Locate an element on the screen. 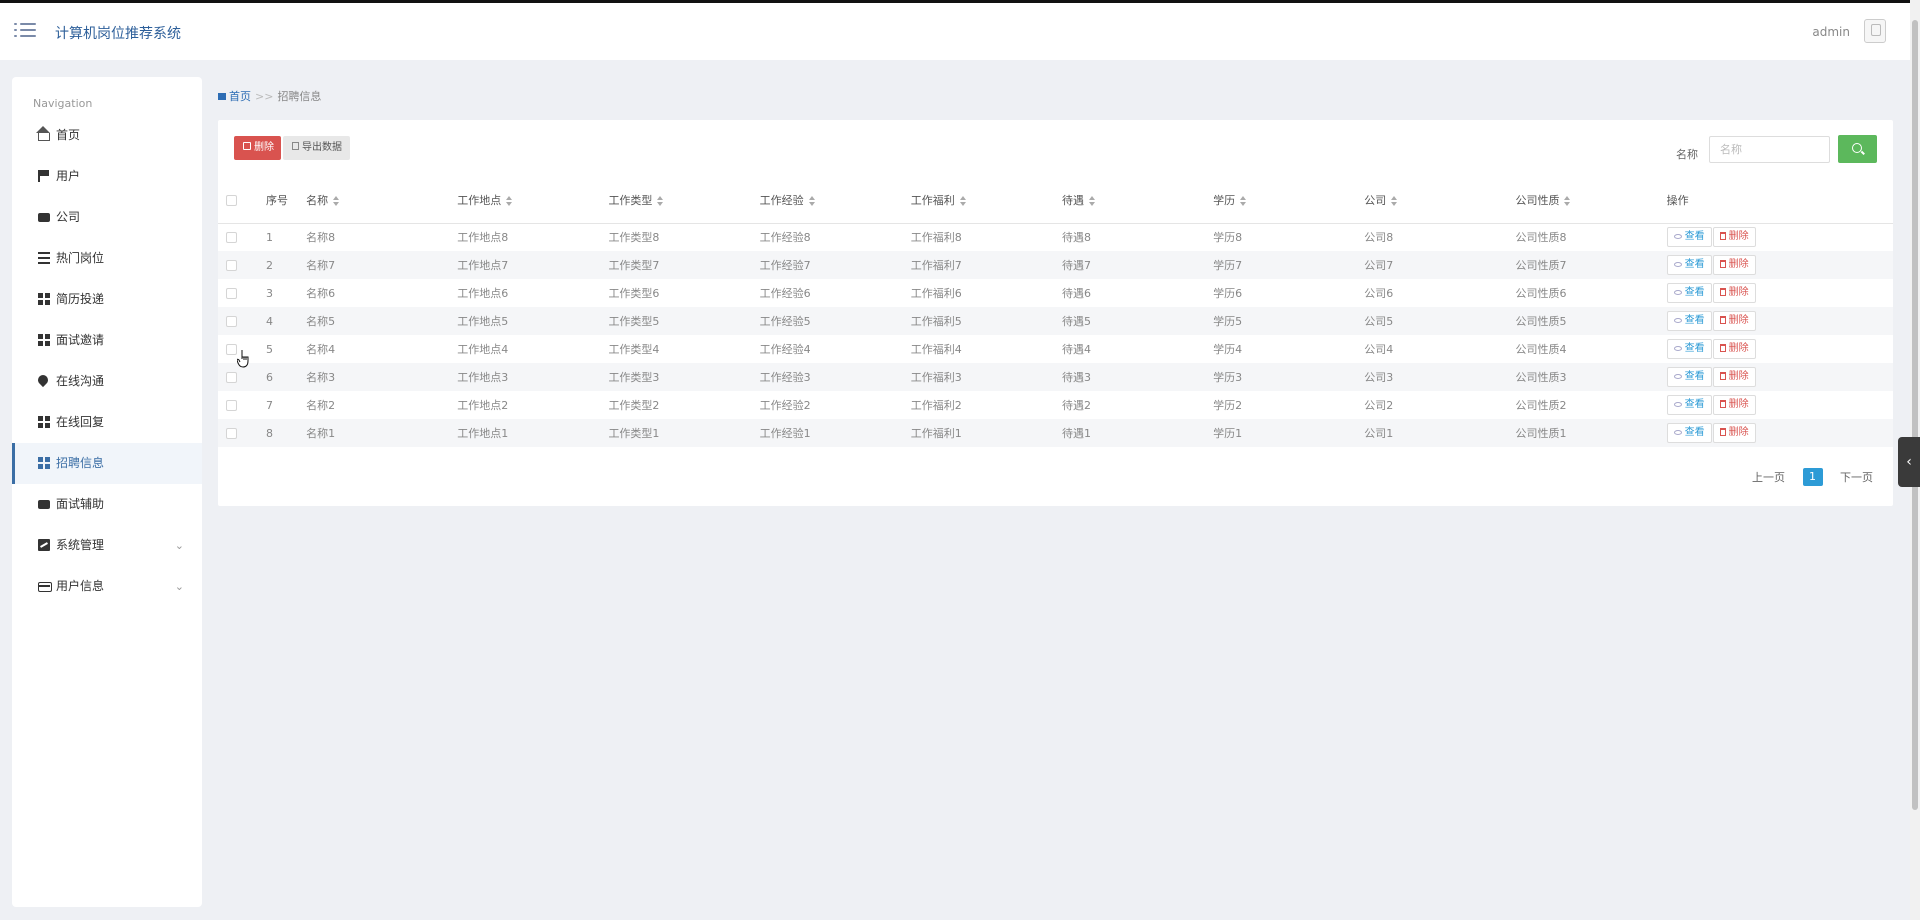  col-header-company: 公司 is located at coordinates (1440, 200).